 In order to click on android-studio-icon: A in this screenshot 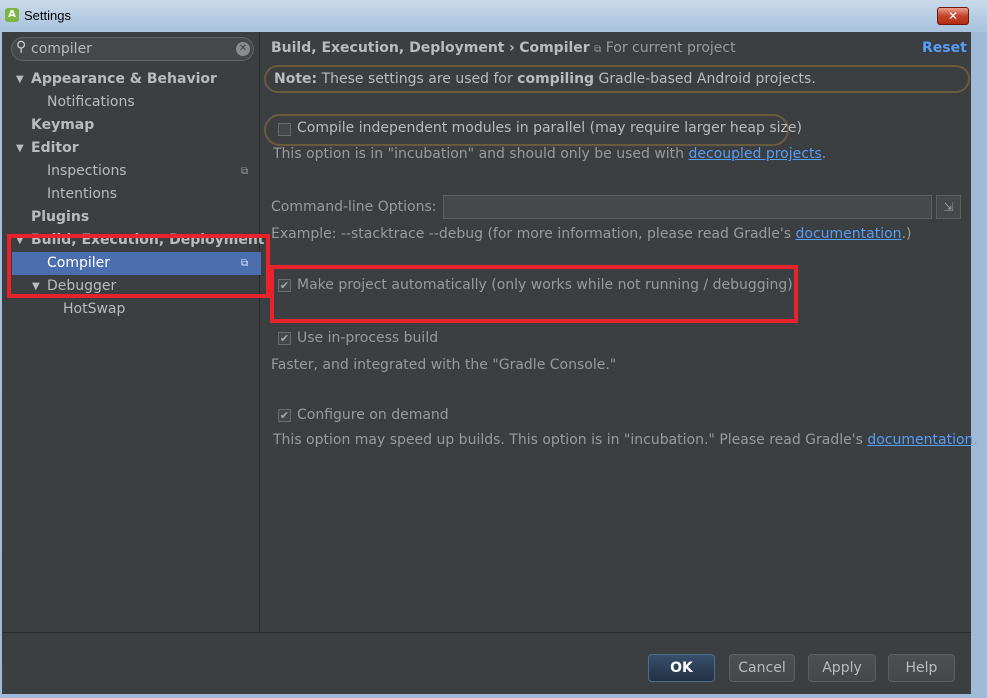, I will do `click(12, 15)`.